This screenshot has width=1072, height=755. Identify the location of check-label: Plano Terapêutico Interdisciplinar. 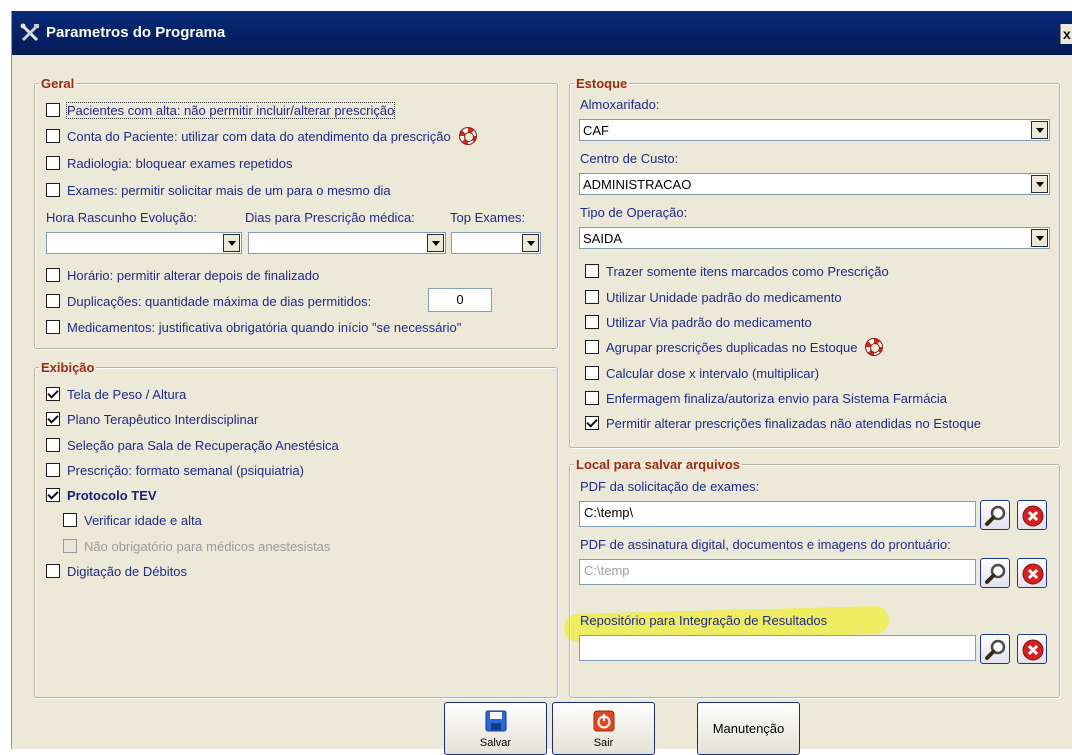
(163, 419).